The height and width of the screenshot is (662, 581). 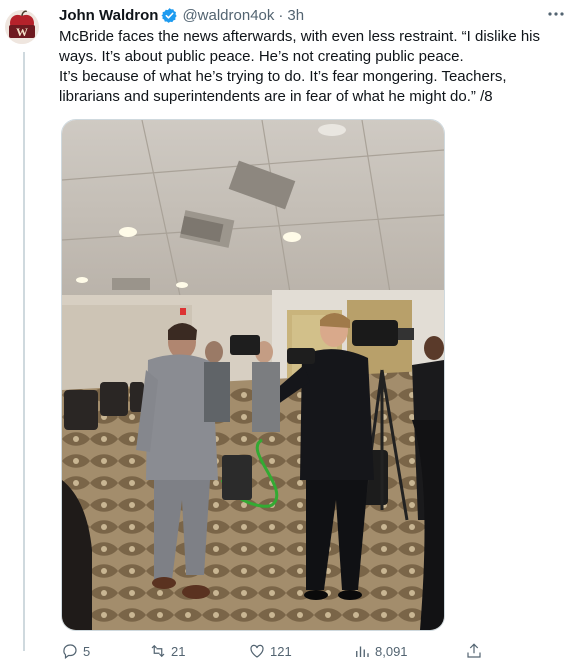 I want to click on retweet-count: 21, so click(x=178, y=651).